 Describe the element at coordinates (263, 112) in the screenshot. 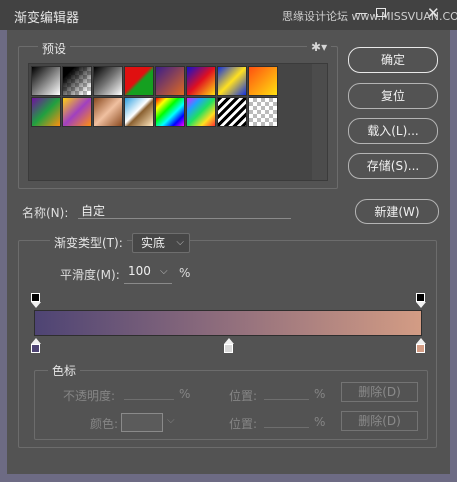

I see `preset-swatch-transparent-checker` at that location.